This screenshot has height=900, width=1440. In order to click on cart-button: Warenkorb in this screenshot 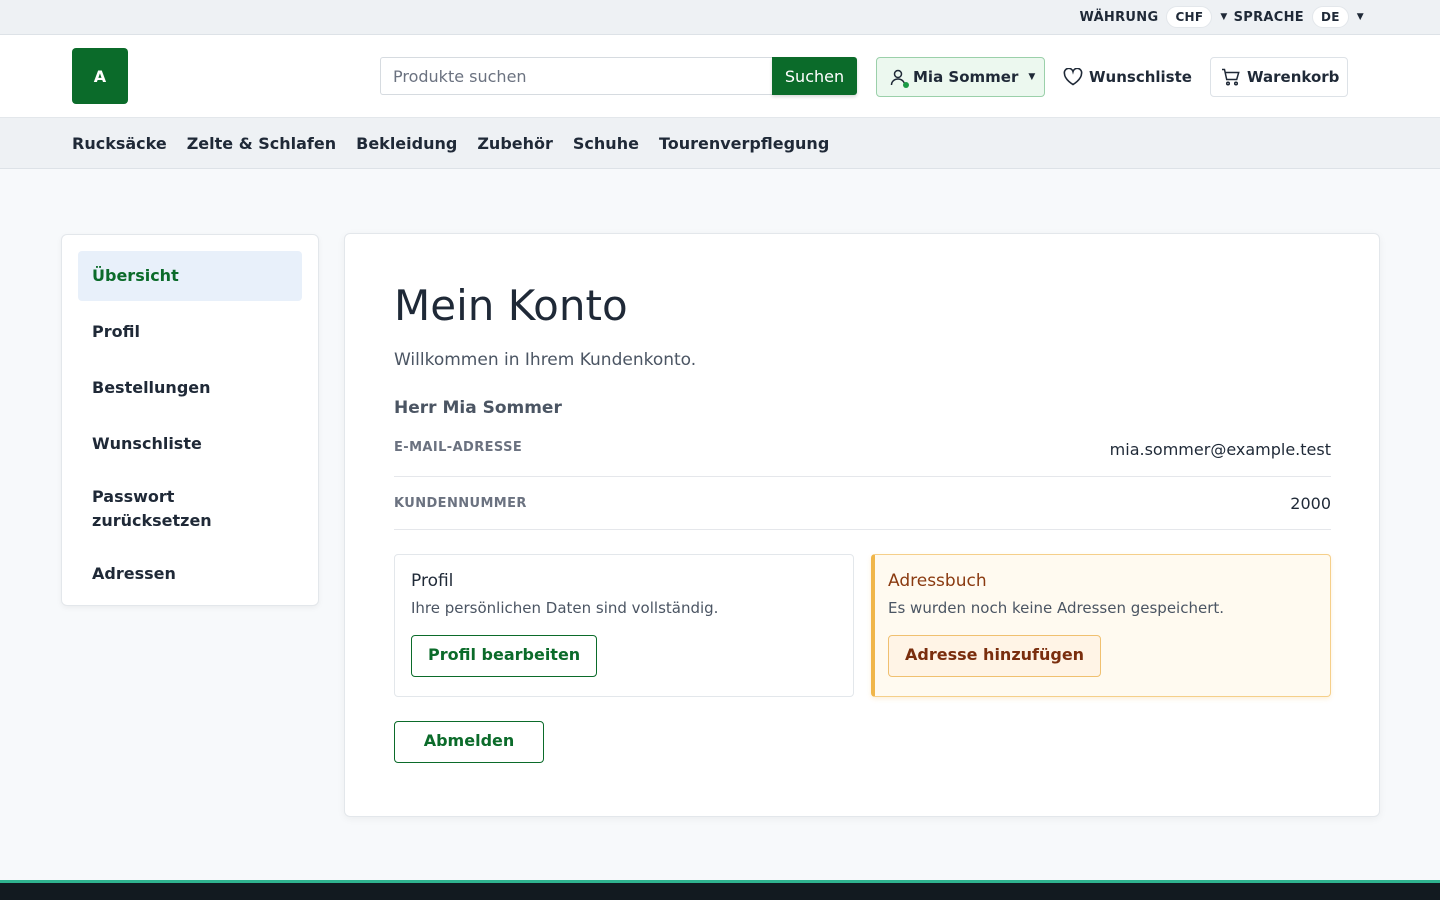, I will do `click(1279, 77)`.